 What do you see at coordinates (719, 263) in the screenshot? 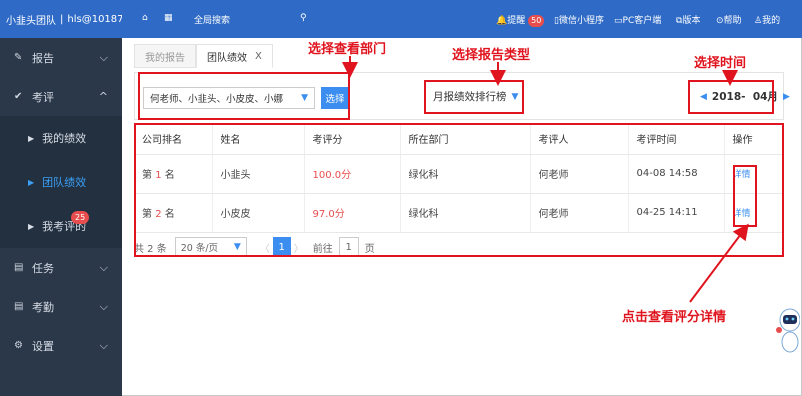
I see `annotation-arrow-detail` at bounding box center [719, 263].